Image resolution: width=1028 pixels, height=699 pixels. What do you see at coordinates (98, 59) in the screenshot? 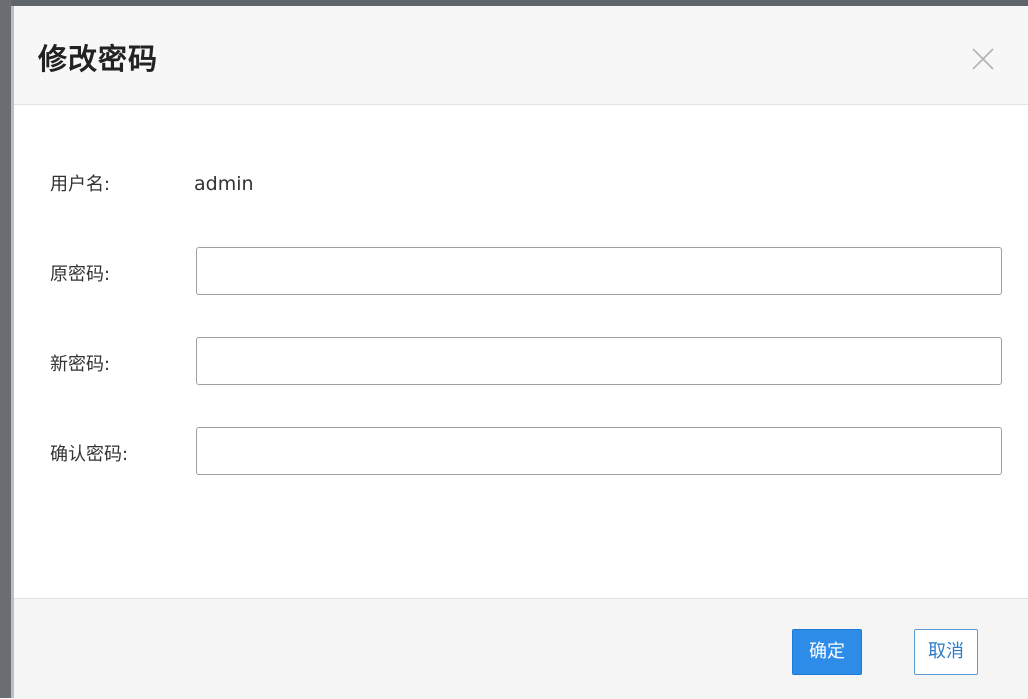
I see `dialog-title: 修改密码` at bounding box center [98, 59].